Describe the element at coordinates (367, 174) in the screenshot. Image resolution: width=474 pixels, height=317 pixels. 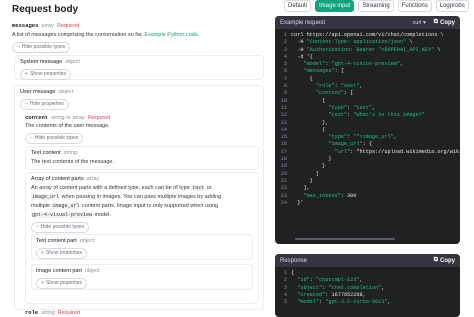
I see `code-line: 20 ]` at that location.